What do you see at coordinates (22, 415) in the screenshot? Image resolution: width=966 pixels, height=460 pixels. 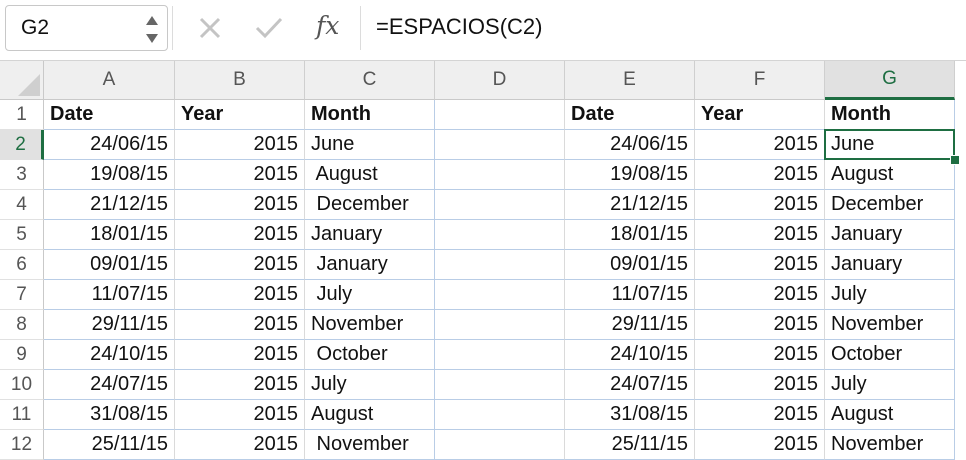 I see `row-header-11: 11` at bounding box center [22, 415].